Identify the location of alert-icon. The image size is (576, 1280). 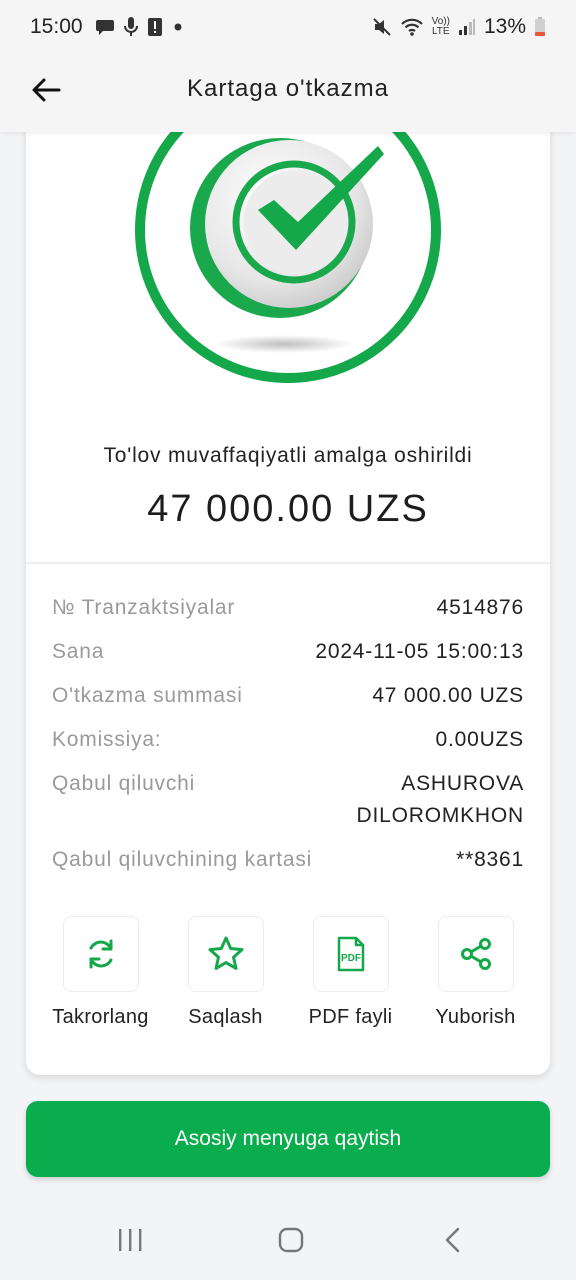
(154, 27).